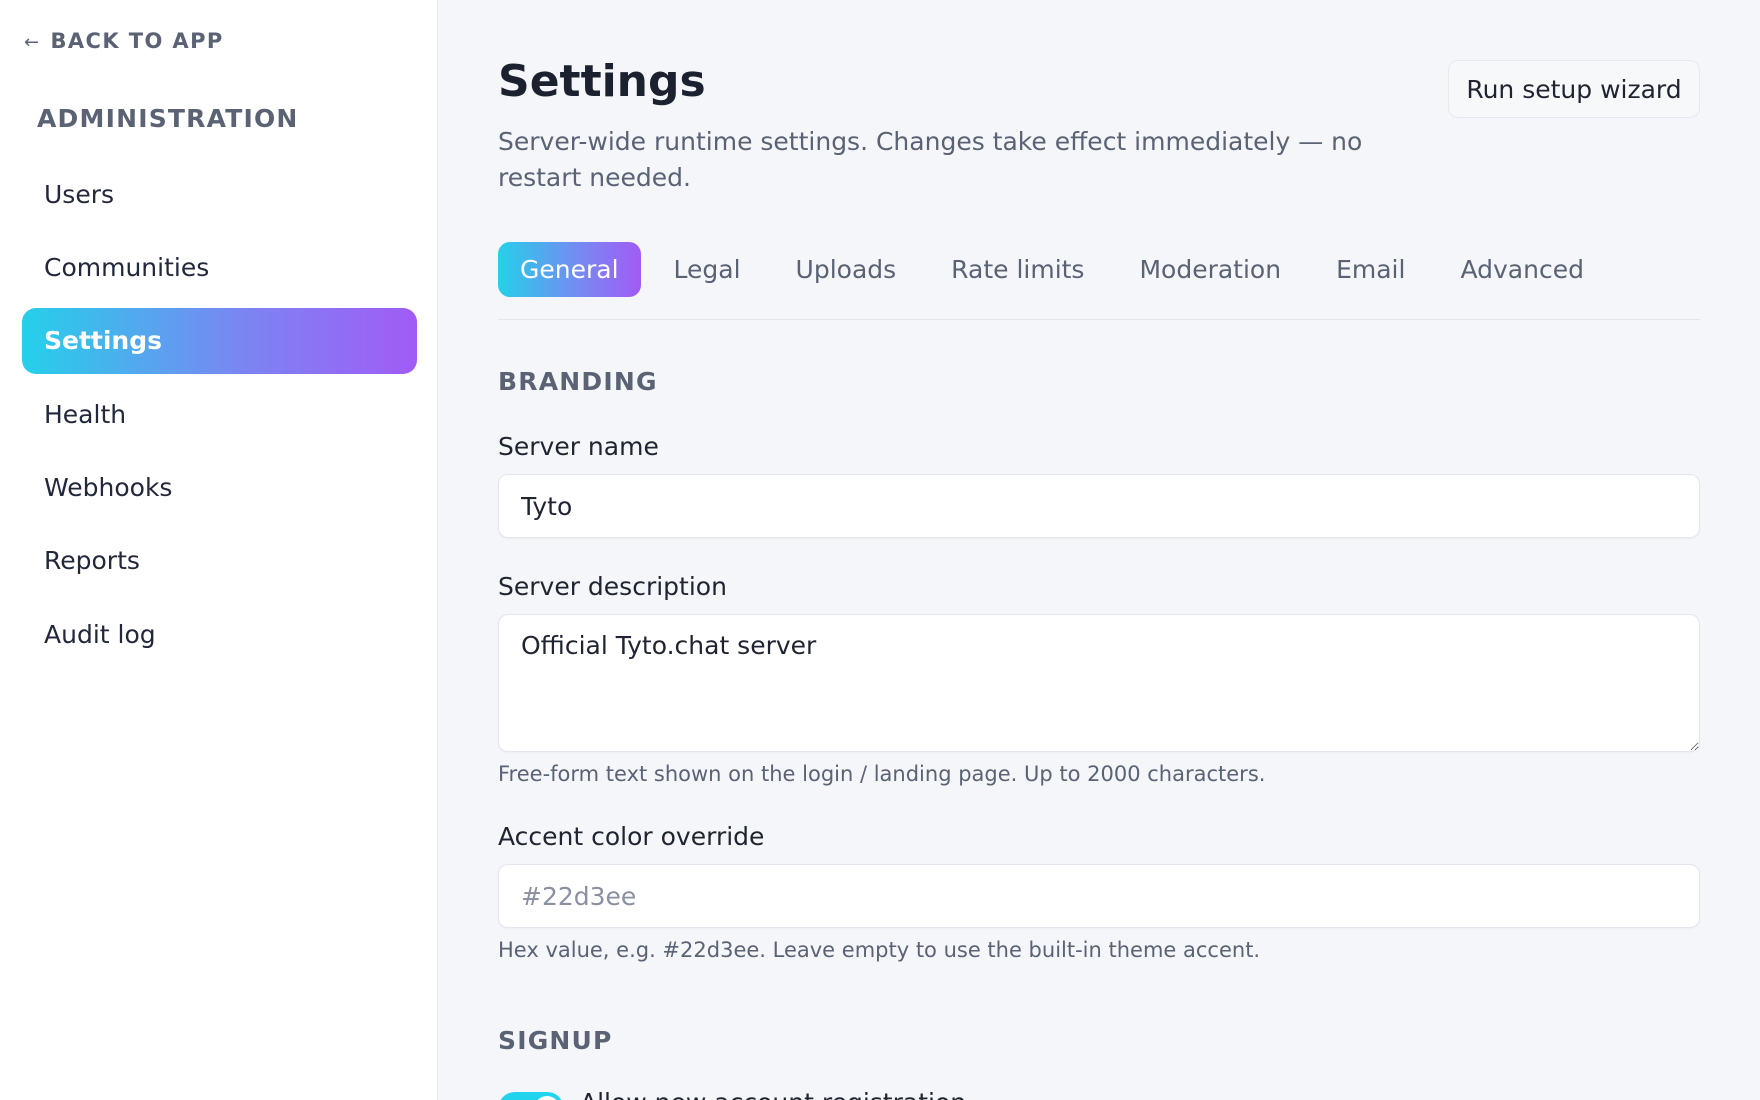 The height and width of the screenshot is (1100, 1760). I want to click on sidebar-item-health: Health, so click(219, 414).